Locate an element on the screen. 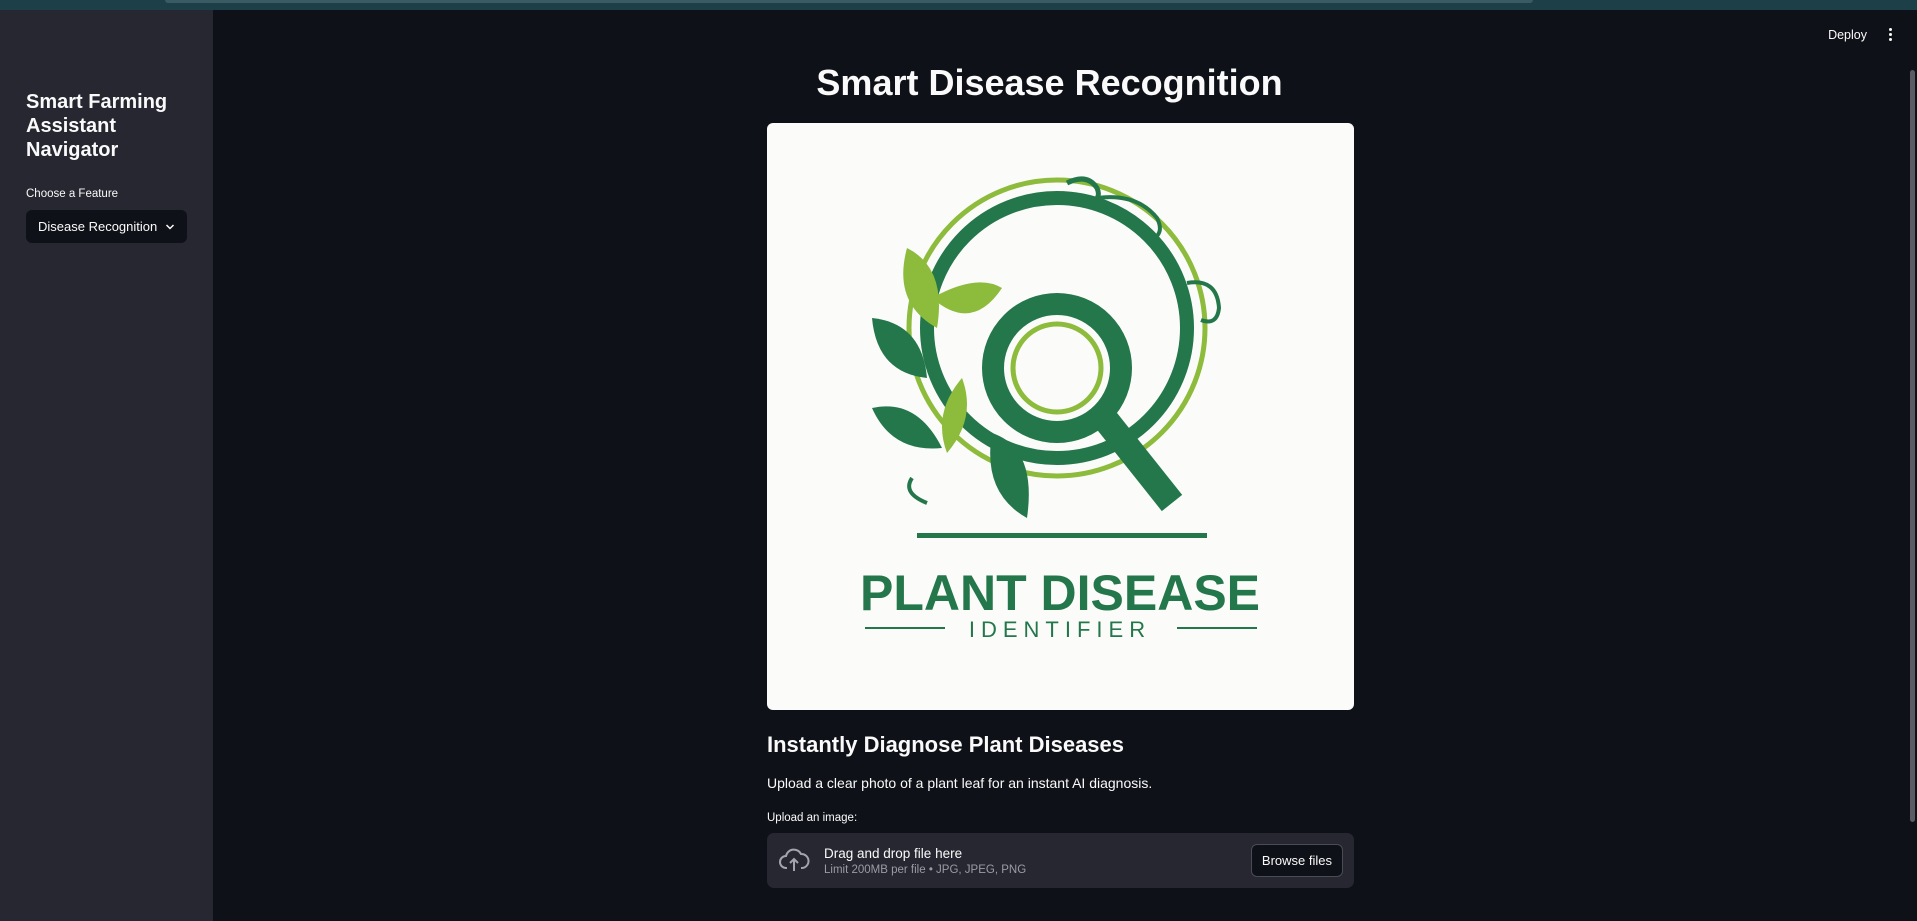 This screenshot has width=1917, height=921. deploy-button: Deploy is located at coordinates (1847, 35).